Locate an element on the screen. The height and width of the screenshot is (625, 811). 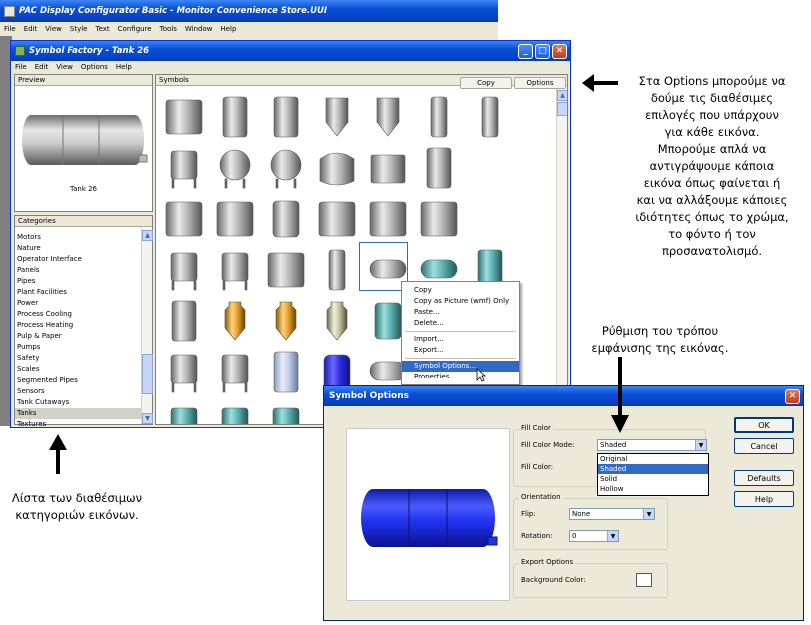
category-item: Nature is located at coordinates (78, 248).